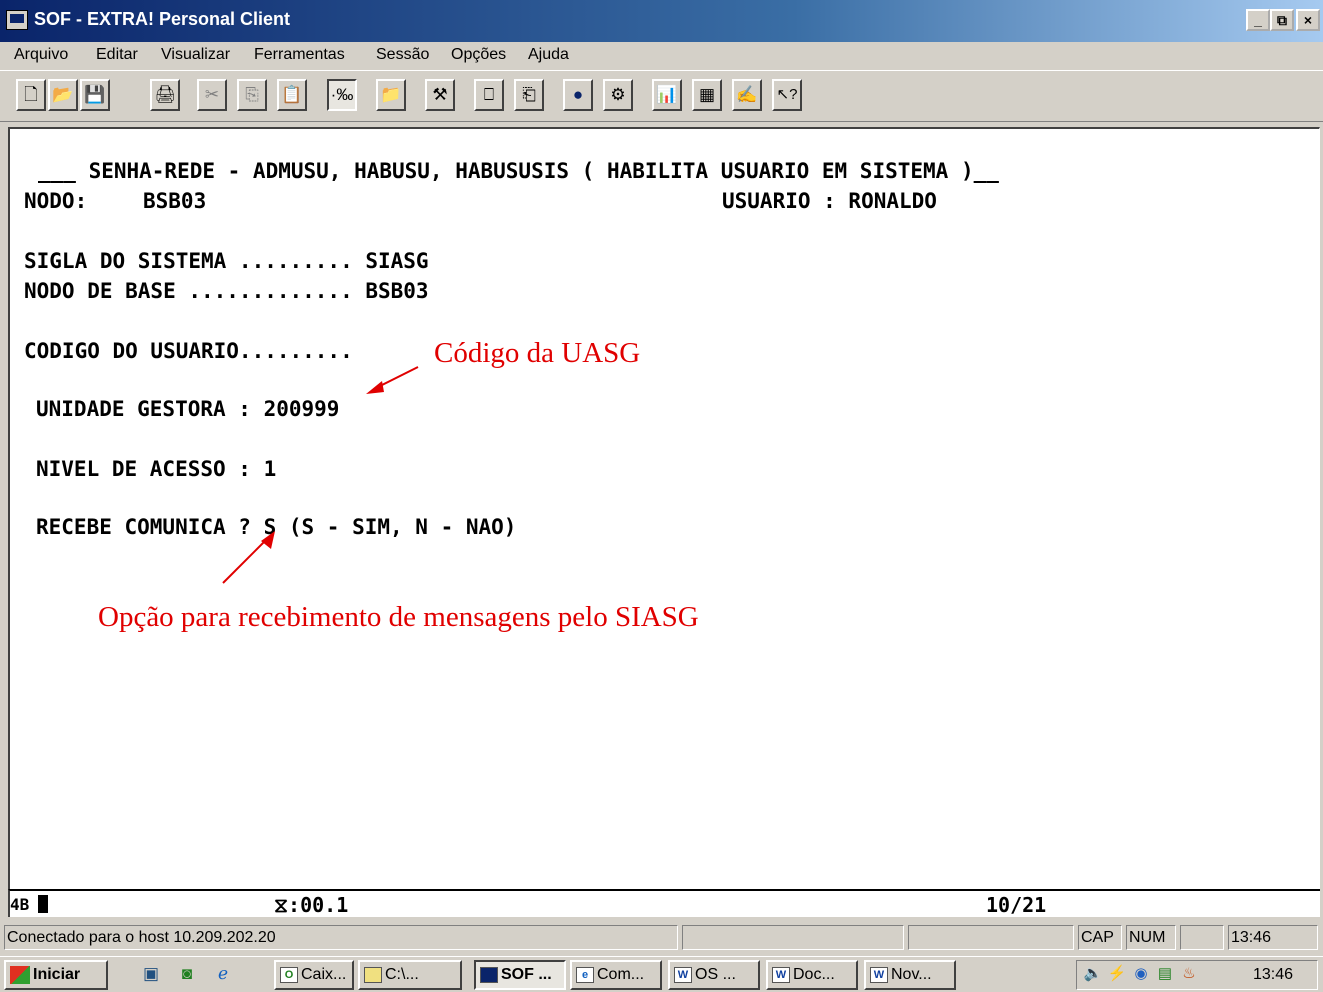 The image size is (1323, 992). I want to click on menu-sessao: Sessão, so click(402, 55).